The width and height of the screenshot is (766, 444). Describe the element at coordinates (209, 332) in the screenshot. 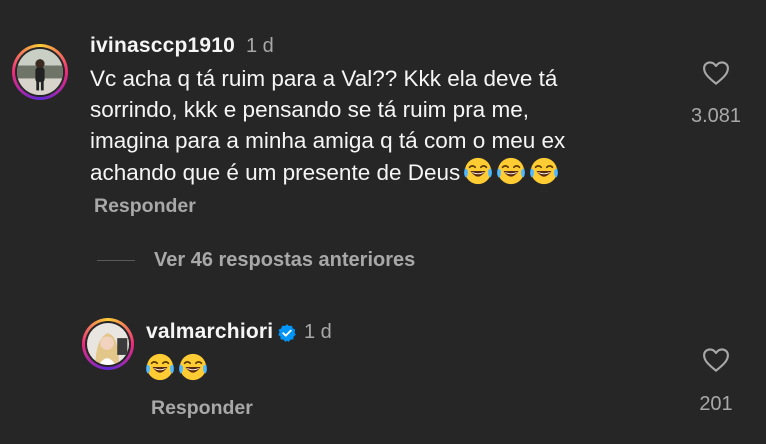

I see `username: valmarchiori` at that location.